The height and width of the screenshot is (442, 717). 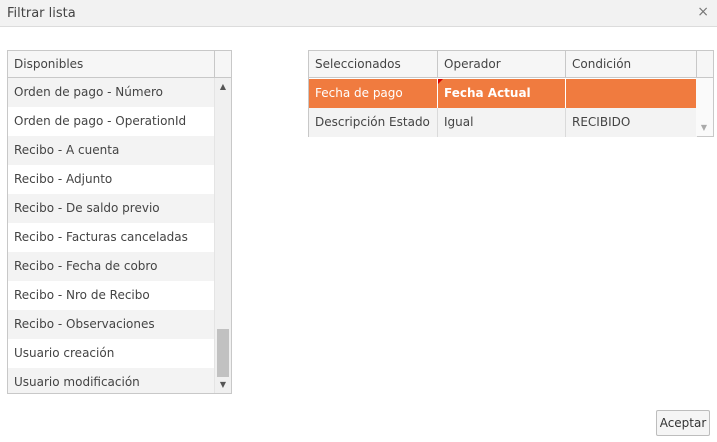 What do you see at coordinates (111, 179) in the screenshot?
I see `list-item: Recibo - Adjunto` at bounding box center [111, 179].